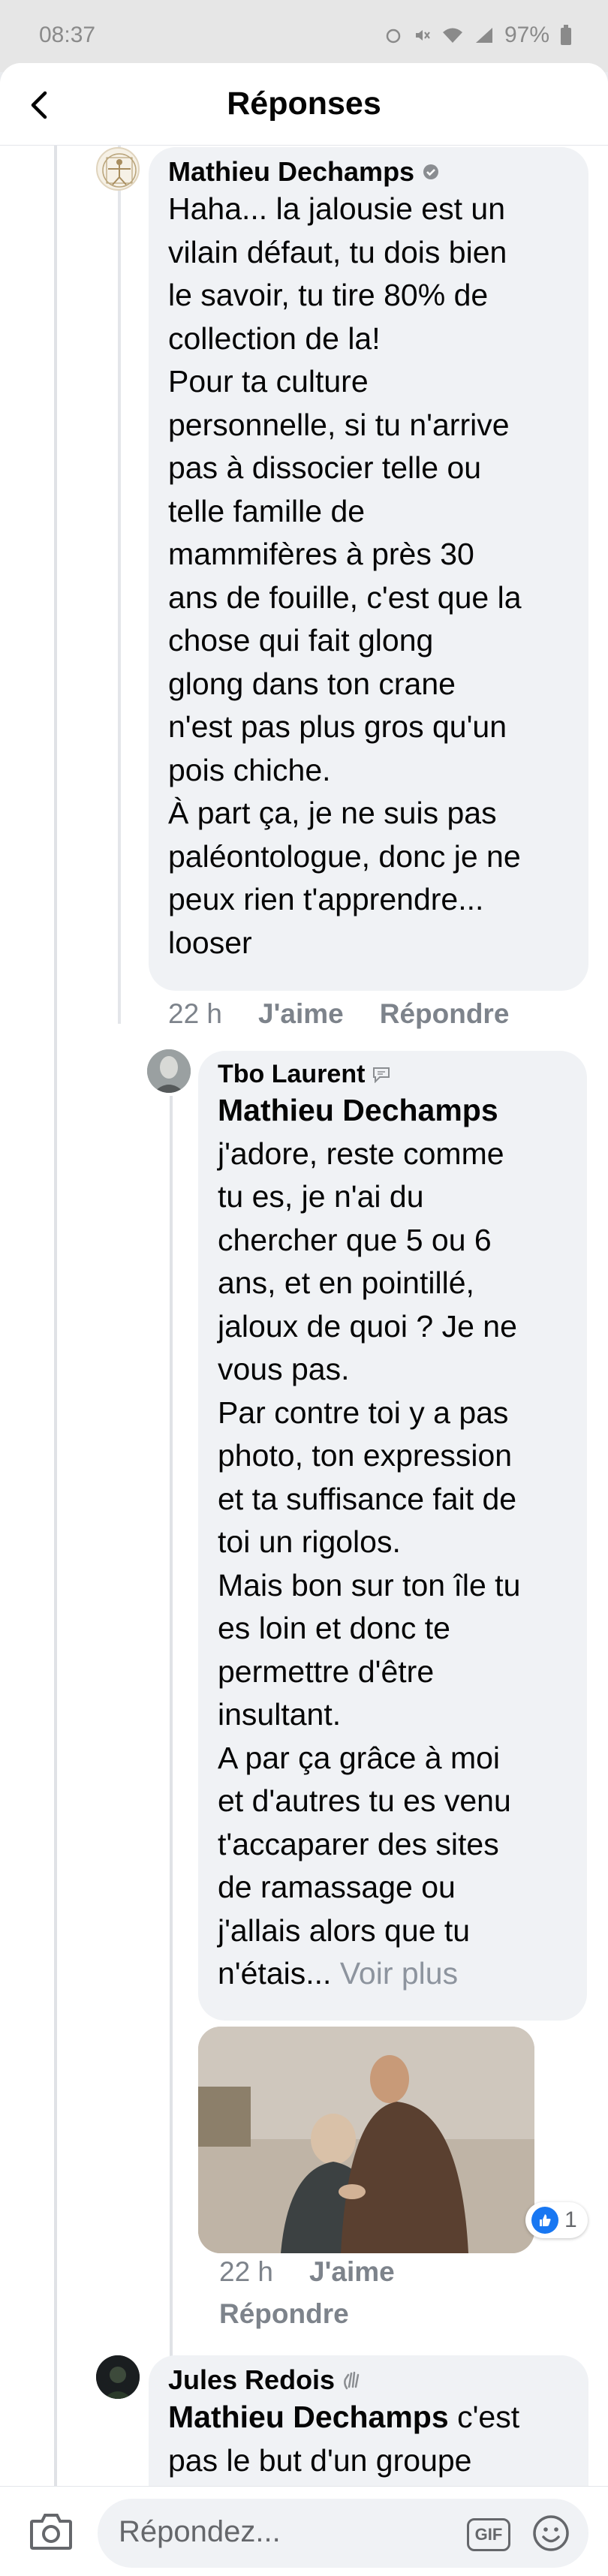 The height and width of the screenshot is (2576, 608). I want to click on reply-photo, so click(366, 2140).